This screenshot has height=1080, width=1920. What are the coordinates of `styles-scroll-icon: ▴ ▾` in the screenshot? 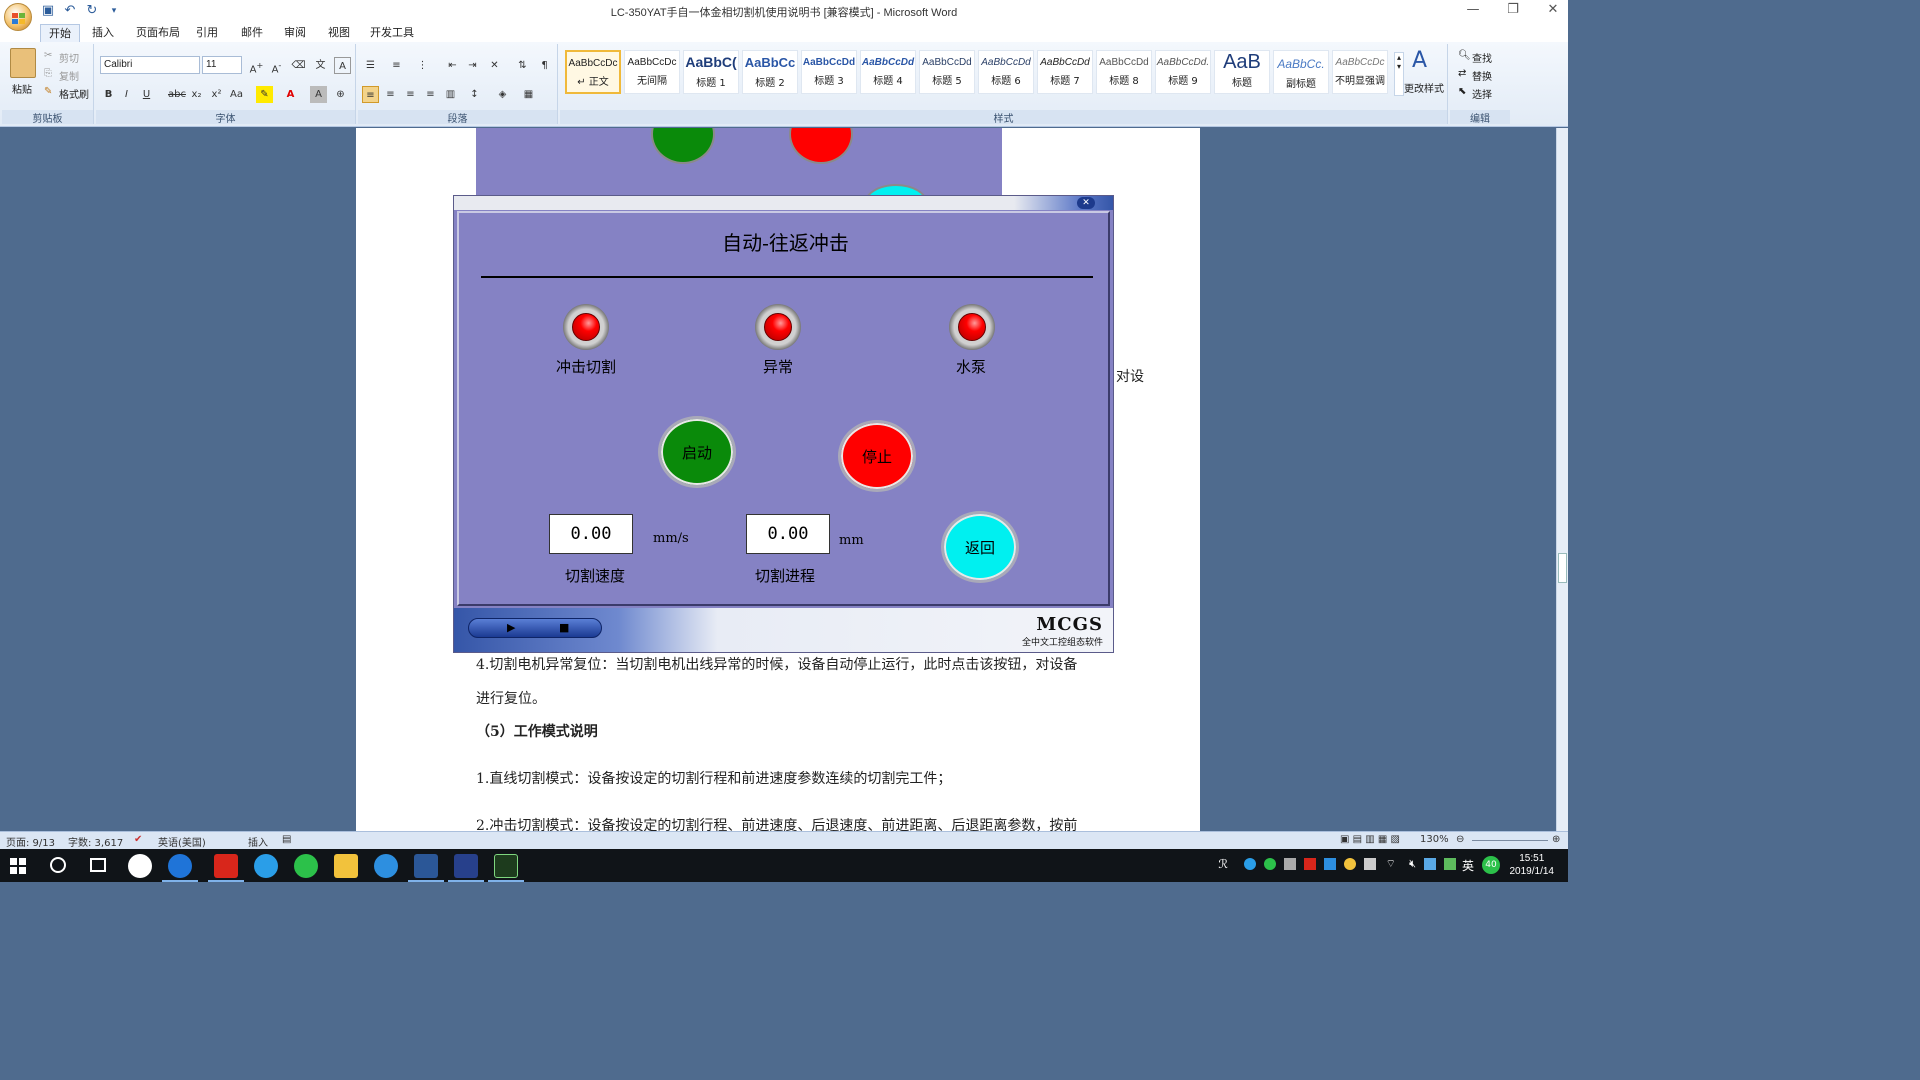 It's located at (1399, 74).